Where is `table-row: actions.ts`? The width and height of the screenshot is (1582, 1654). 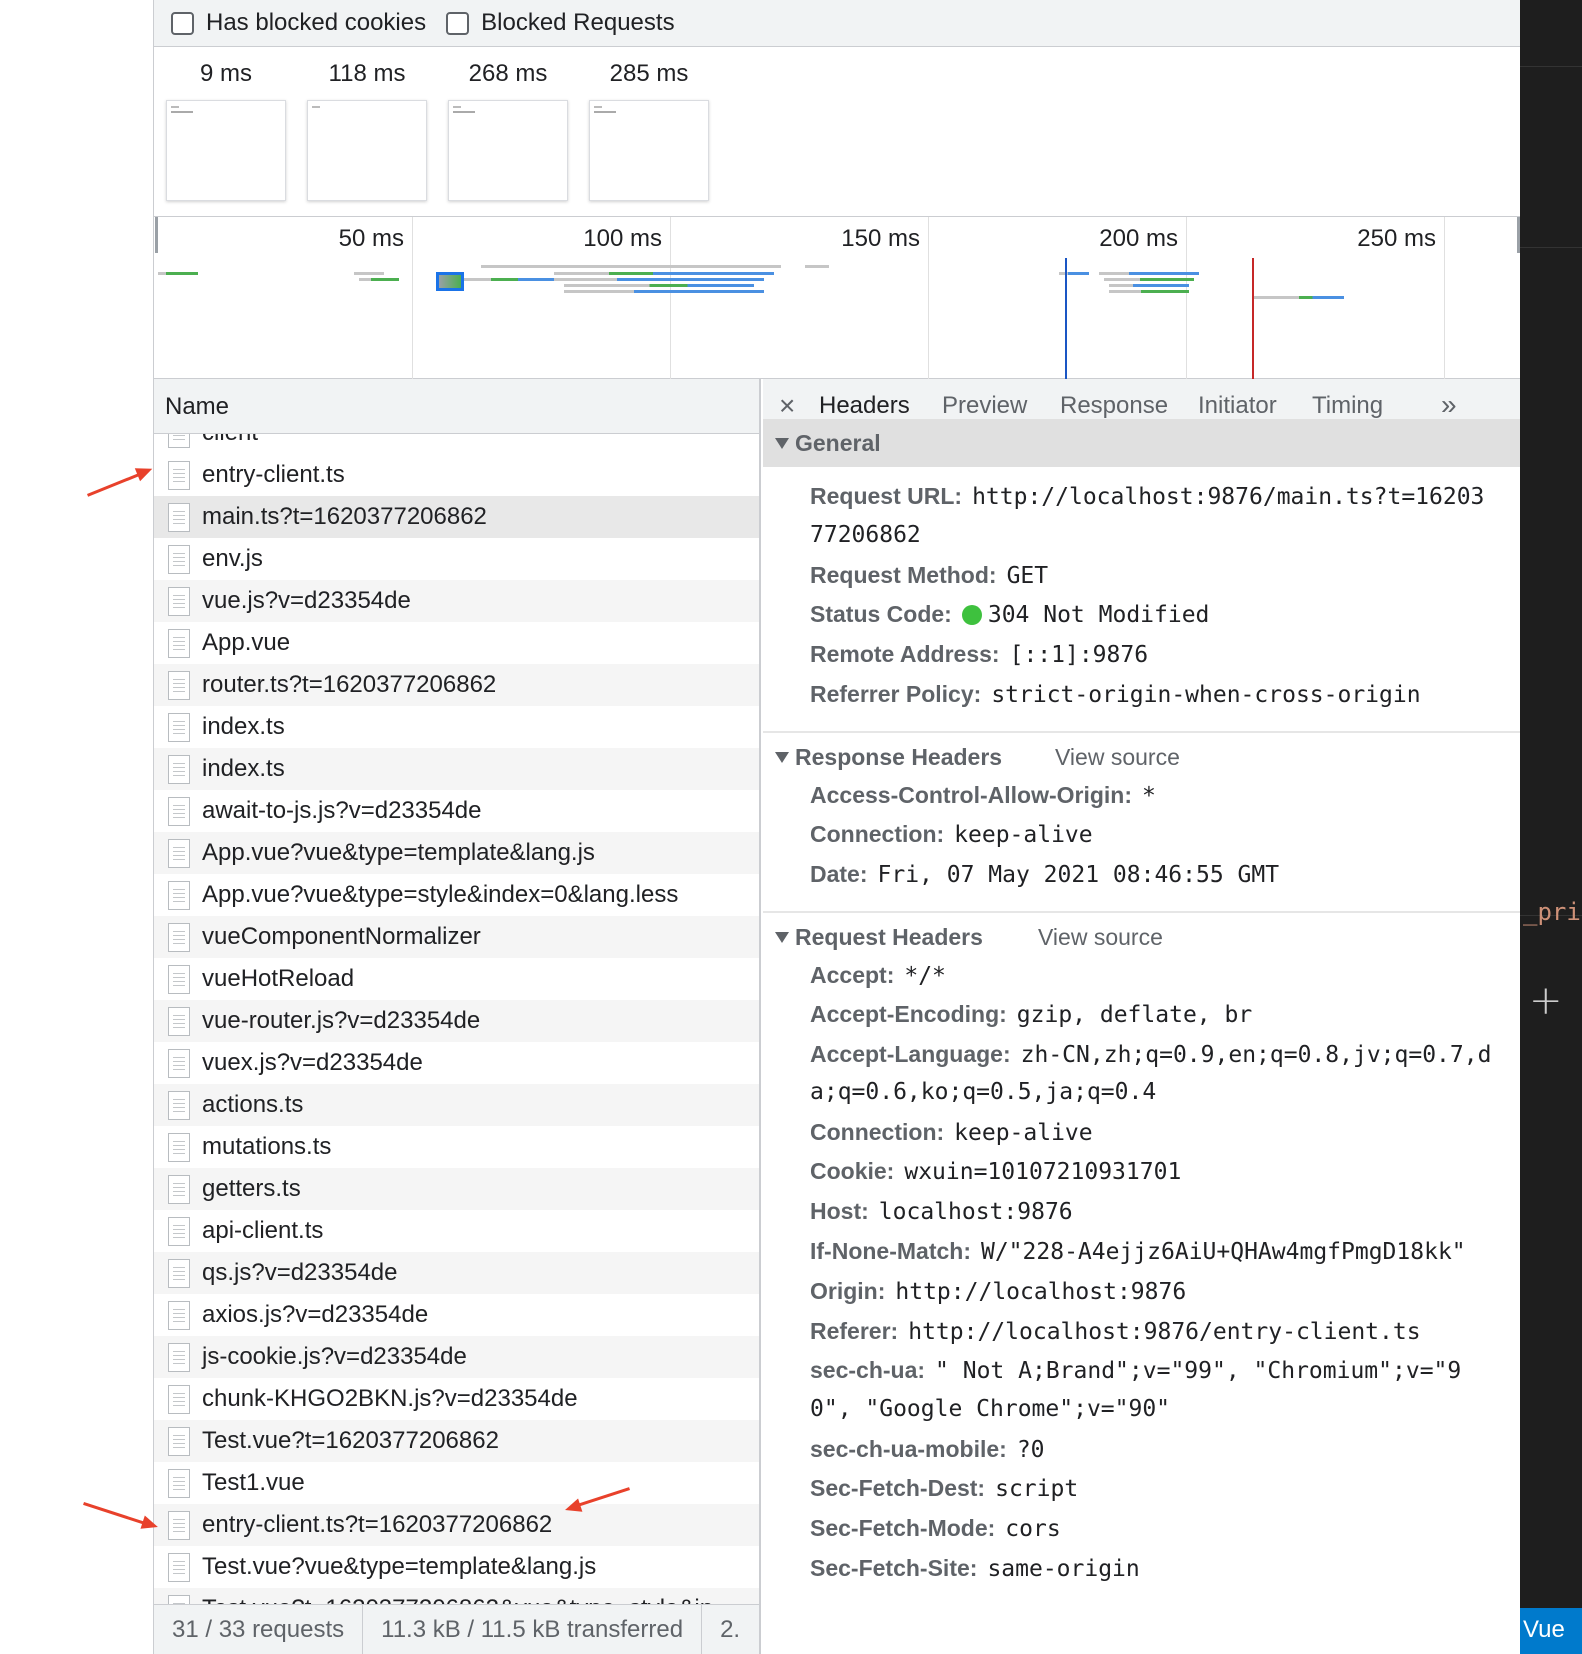
table-row: actions.ts is located at coordinates (456, 1105).